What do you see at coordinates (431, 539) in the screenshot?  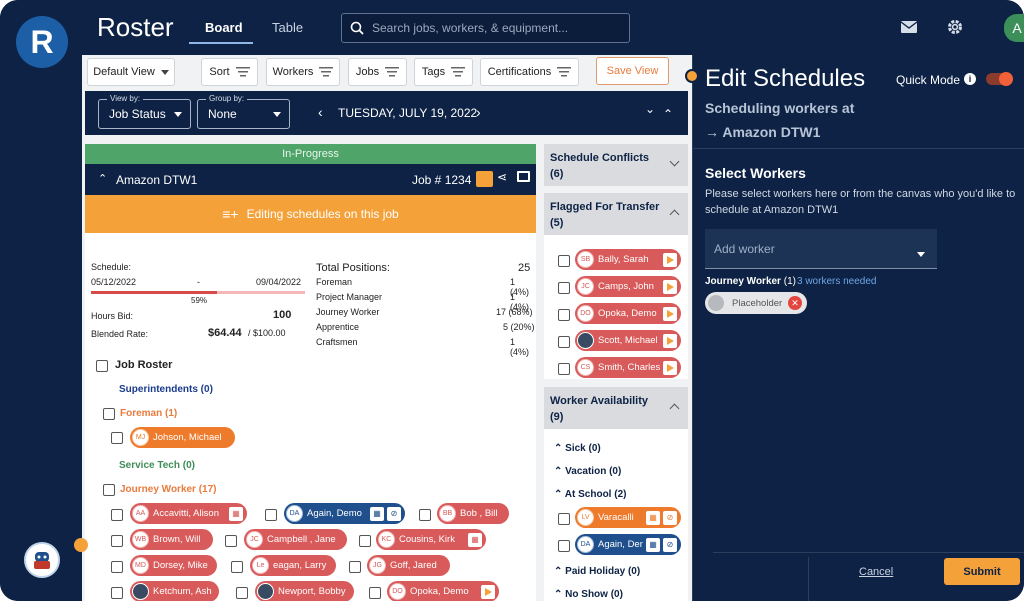 I see `worker-chip: KC Cousins, Kirk ▦` at bounding box center [431, 539].